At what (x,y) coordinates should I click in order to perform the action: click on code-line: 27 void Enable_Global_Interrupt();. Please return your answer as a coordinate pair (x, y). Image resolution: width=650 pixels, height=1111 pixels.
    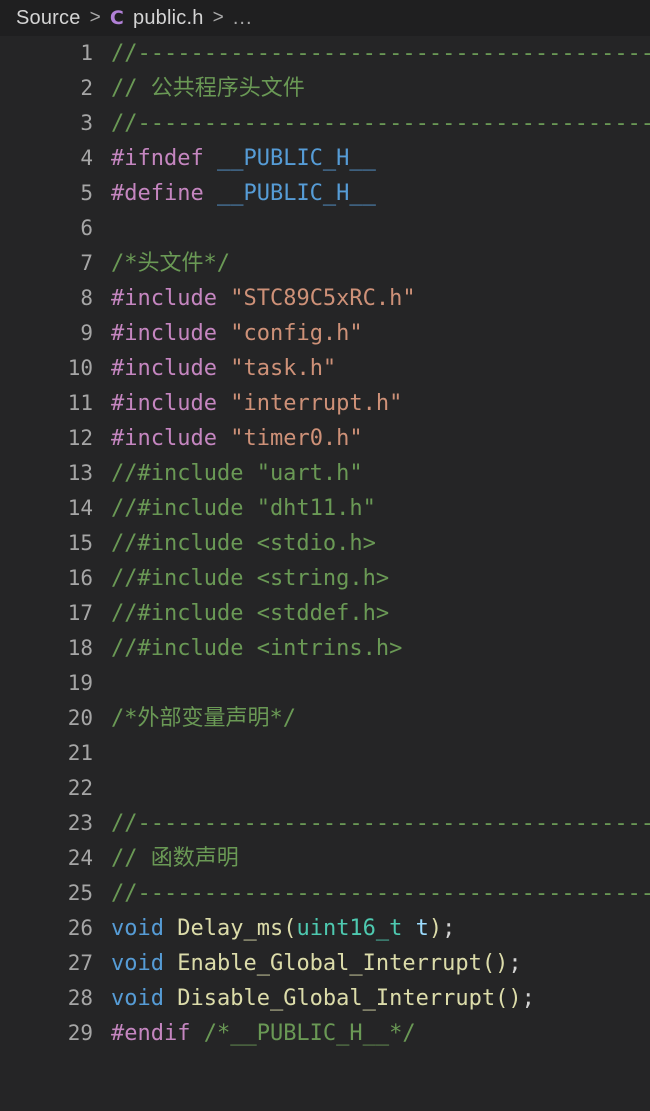
    Looking at the image, I should click on (325, 963).